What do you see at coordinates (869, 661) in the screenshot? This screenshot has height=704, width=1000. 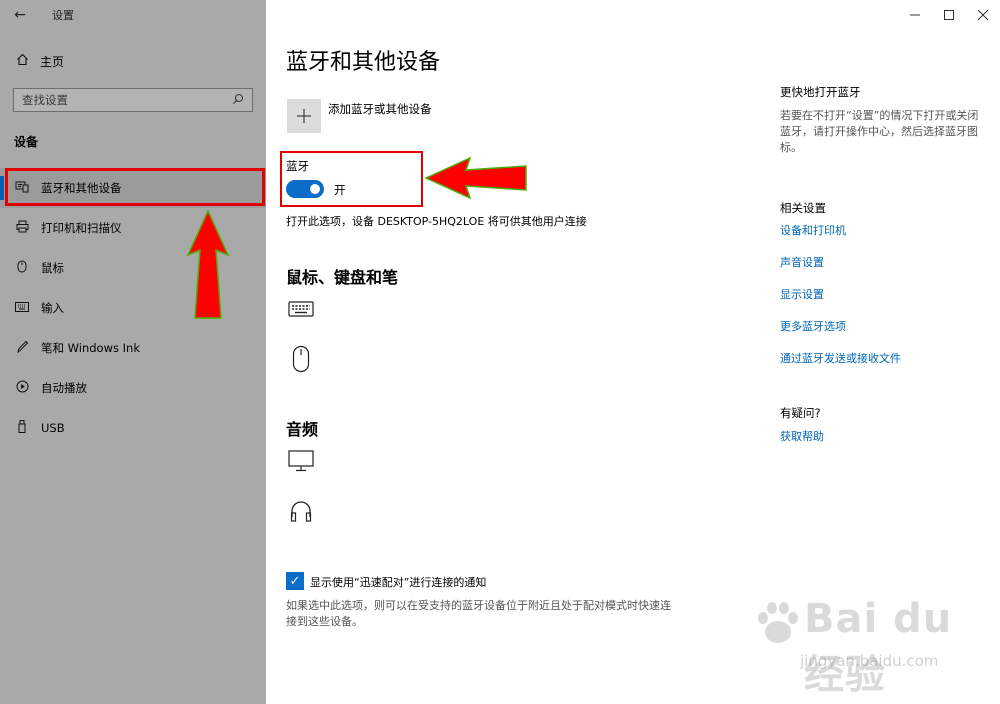 I see `watermark-url: jingyan.baidu.com` at bounding box center [869, 661].